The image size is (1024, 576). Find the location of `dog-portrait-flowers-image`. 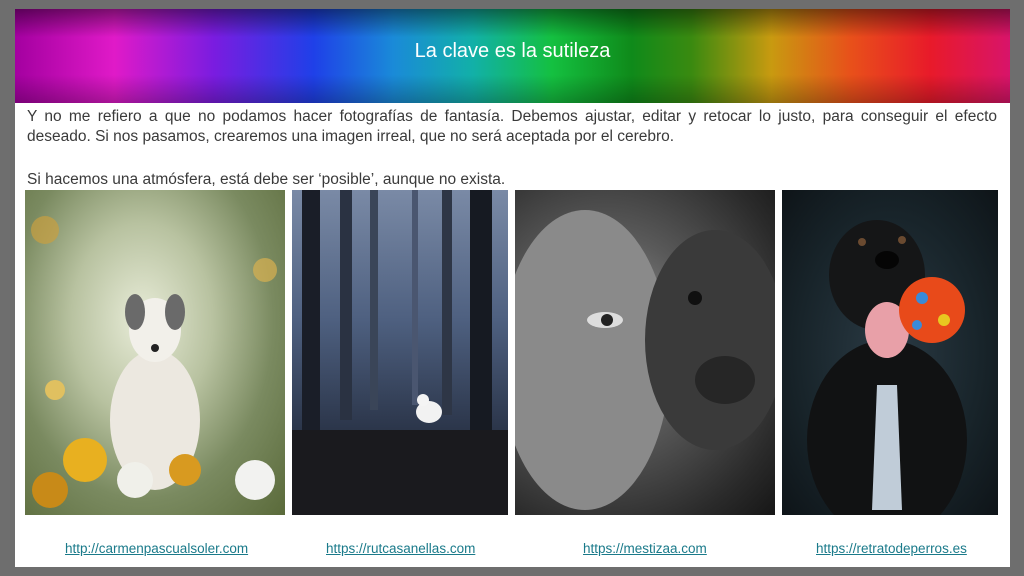

dog-portrait-flowers-image is located at coordinates (155, 352).